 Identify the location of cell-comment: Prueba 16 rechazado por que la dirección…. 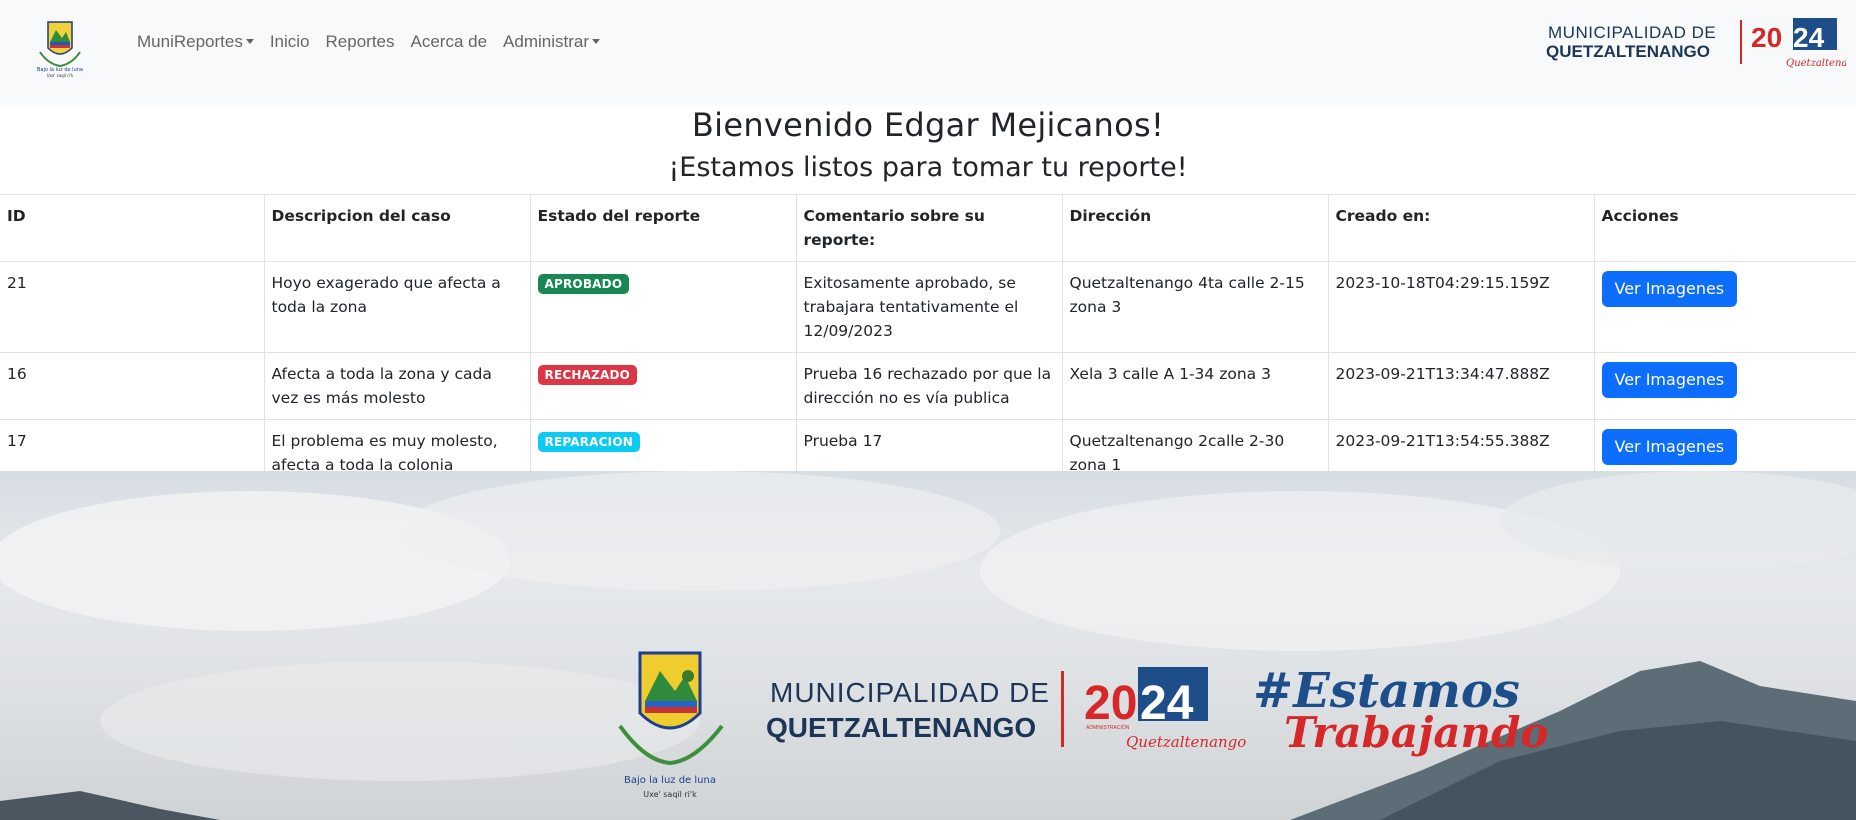
(928, 386).